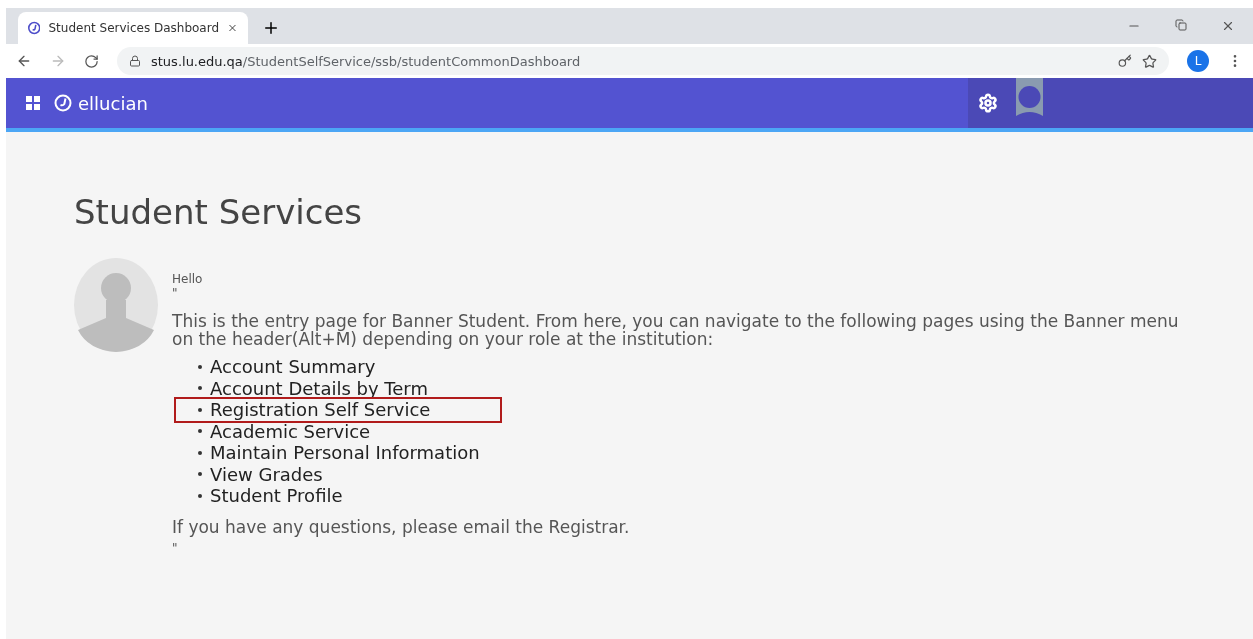 The width and height of the screenshot is (1253, 639). I want to click on new-tab-icon, so click(271, 28).